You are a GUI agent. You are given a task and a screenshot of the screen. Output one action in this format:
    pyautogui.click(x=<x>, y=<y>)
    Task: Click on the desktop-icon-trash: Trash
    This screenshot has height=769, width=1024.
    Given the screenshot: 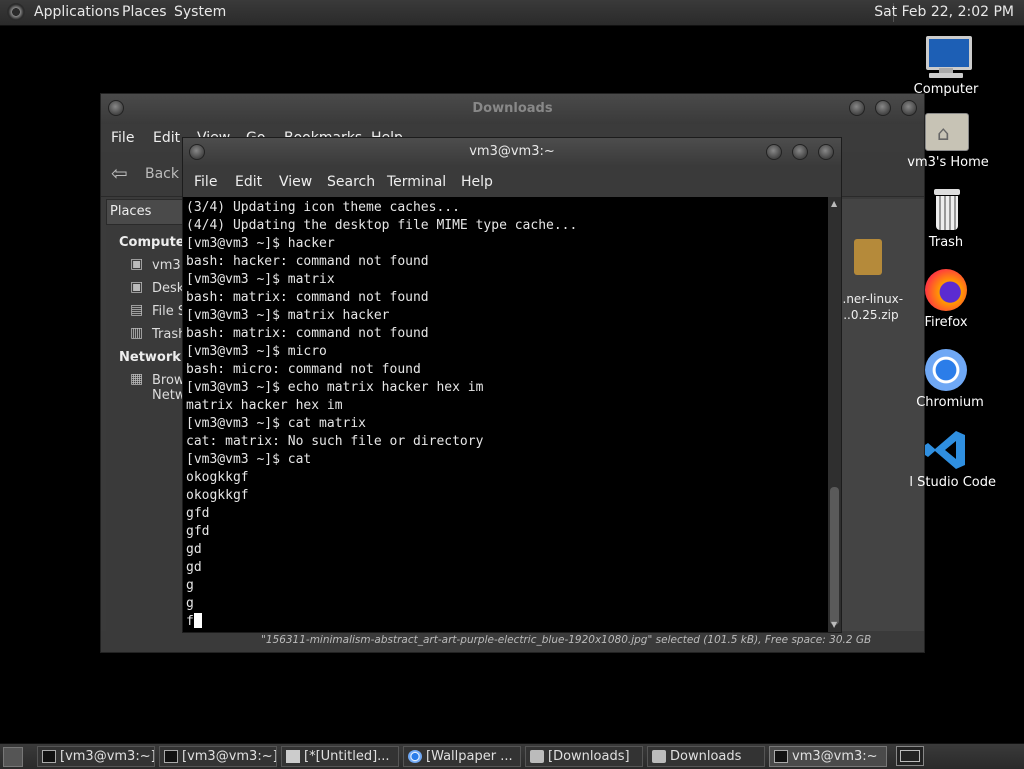 What is the action you would take?
    pyautogui.click(x=946, y=218)
    